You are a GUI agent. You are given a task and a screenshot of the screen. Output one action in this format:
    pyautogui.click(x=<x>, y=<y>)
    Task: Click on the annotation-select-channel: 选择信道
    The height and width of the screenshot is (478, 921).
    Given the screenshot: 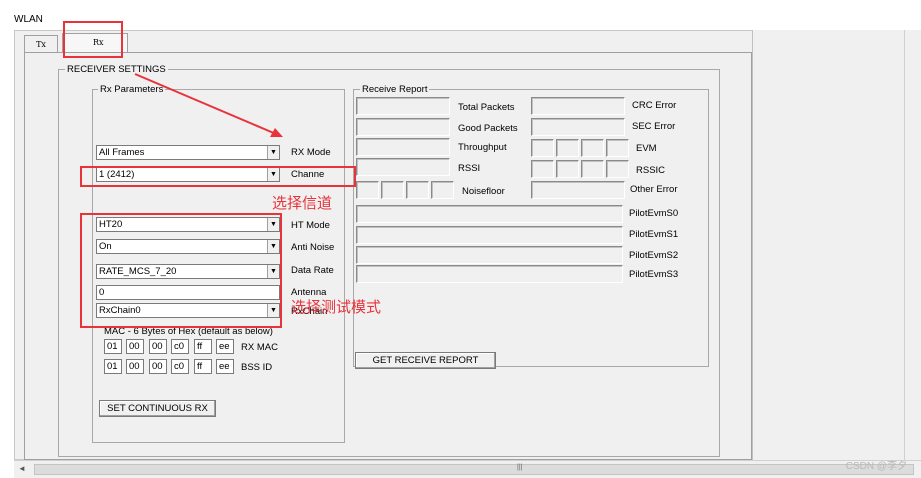 What is the action you would take?
    pyautogui.click(x=302, y=203)
    